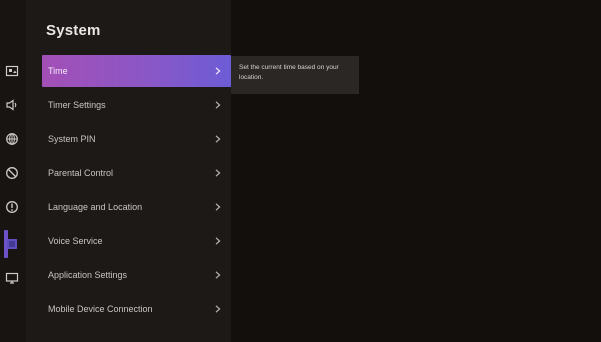  What do you see at coordinates (100, 309) in the screenshot?
I see `menu-item-label: Mobile Device Connection` at bounding box center [100, 309].